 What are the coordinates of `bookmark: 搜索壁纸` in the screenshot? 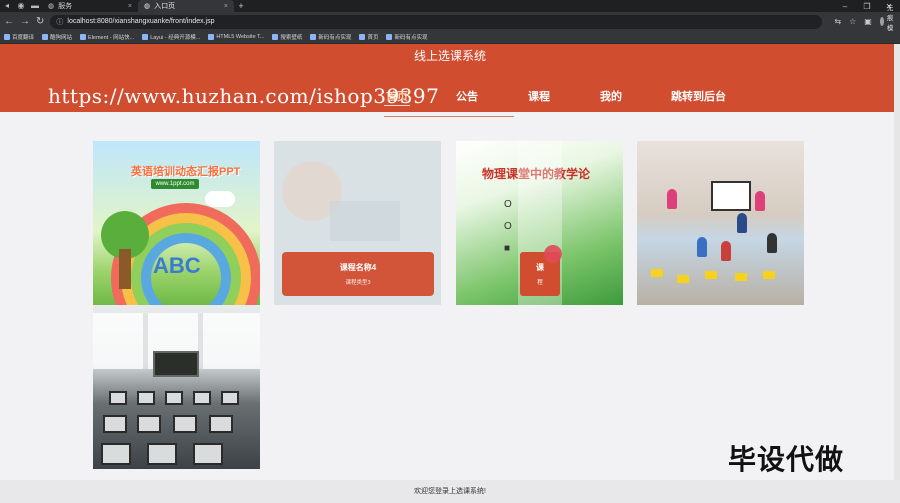 It's located at (287, 37).